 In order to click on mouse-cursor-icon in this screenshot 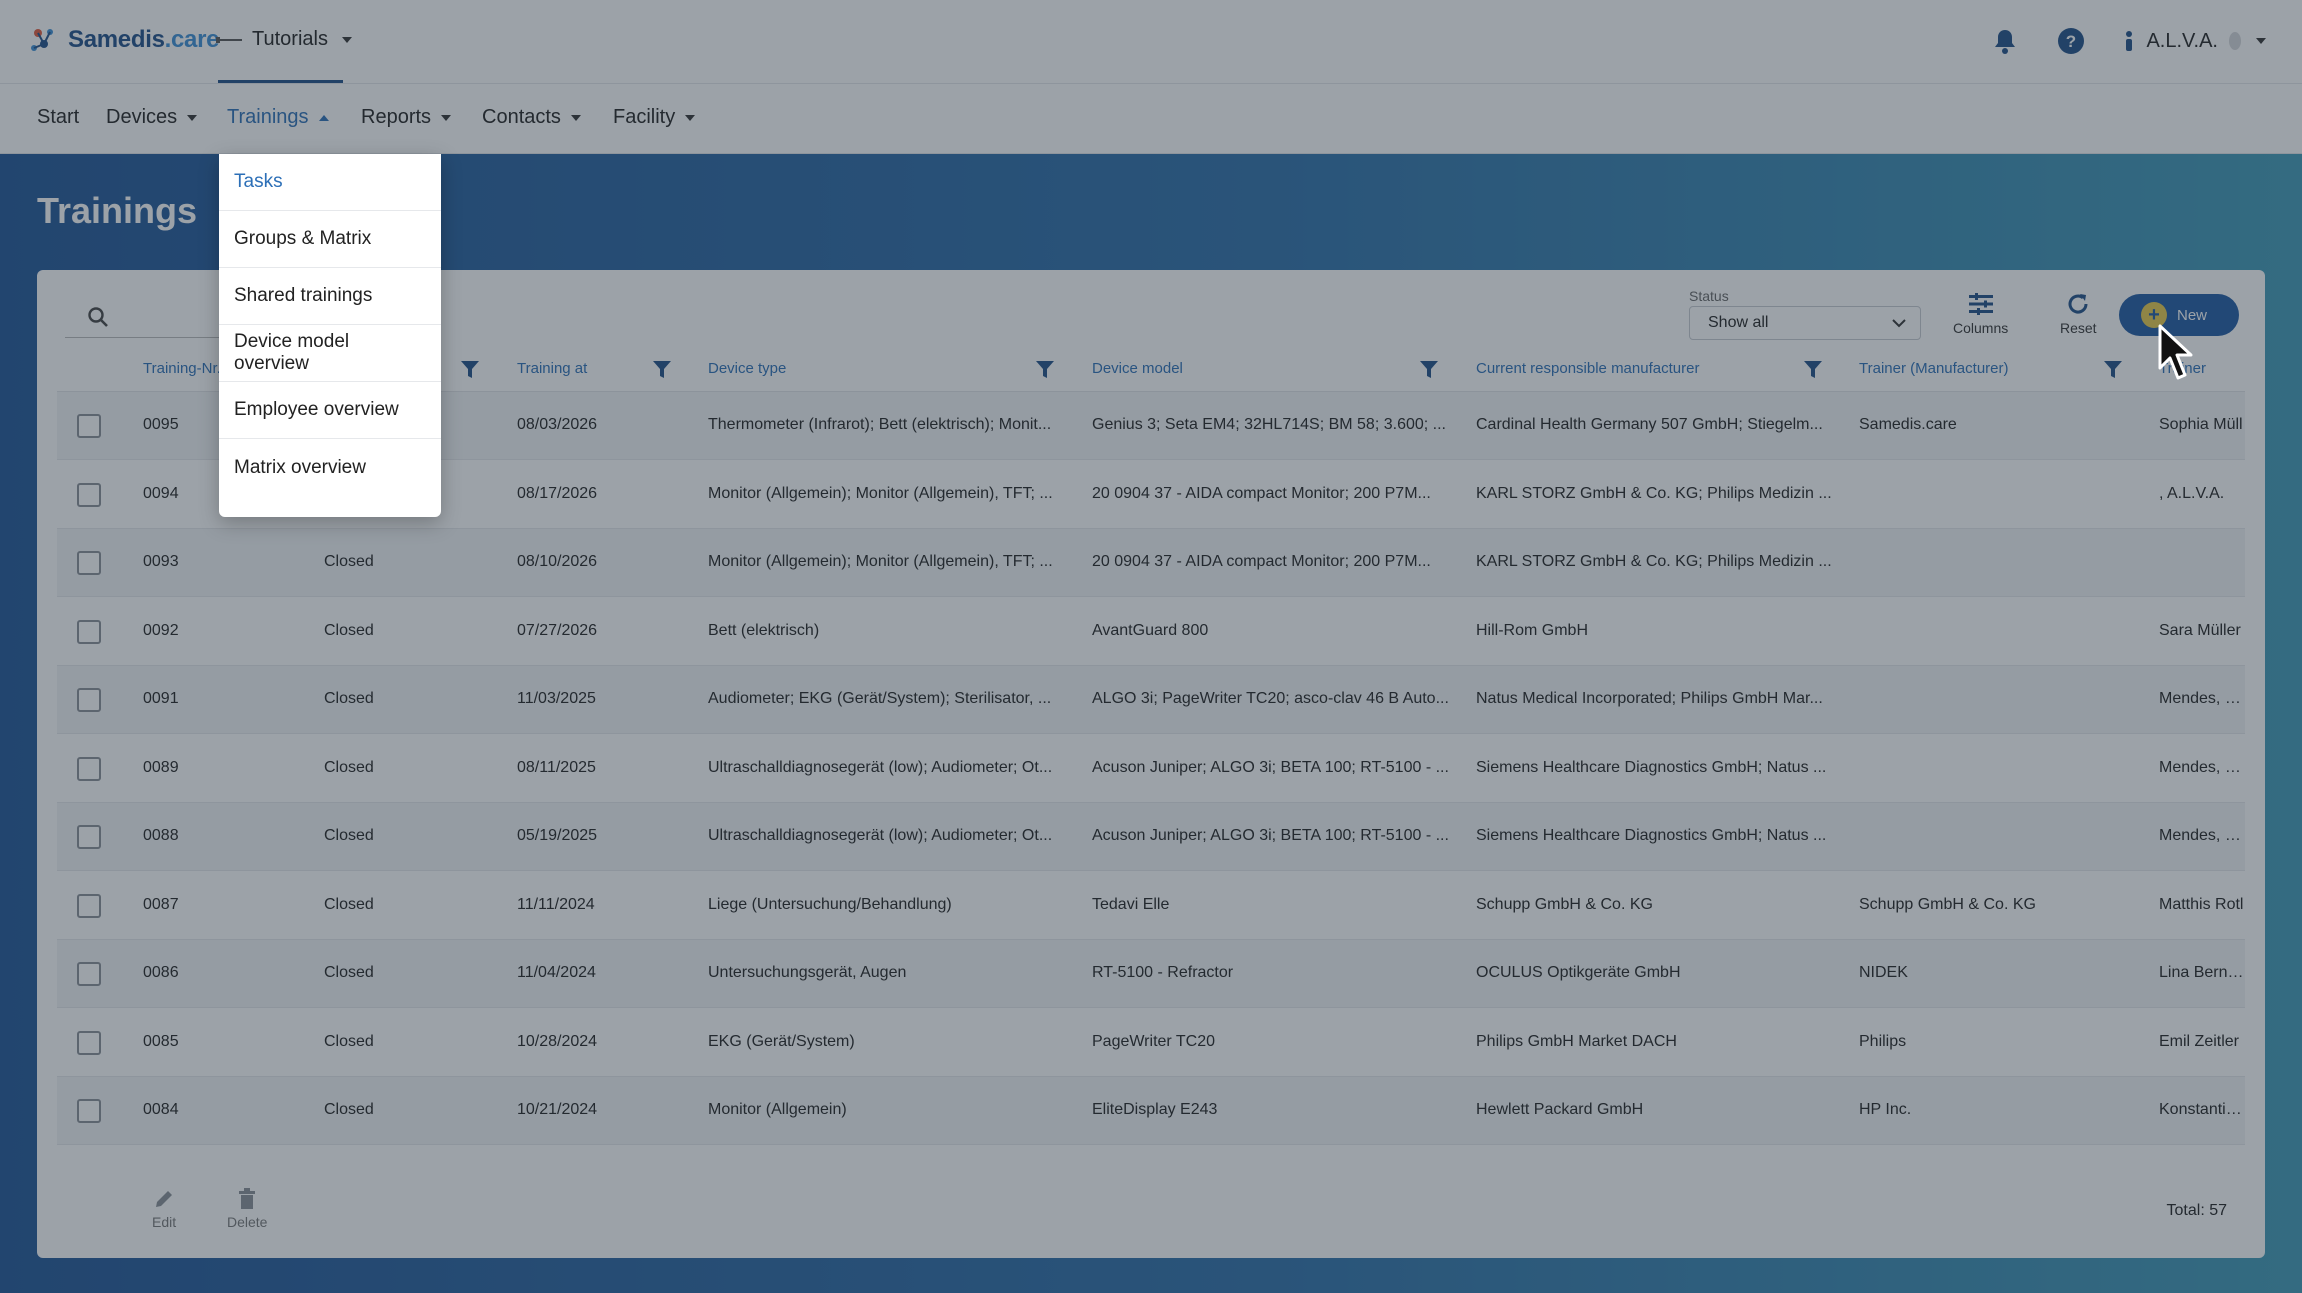, I will do `click(2175, 352)`.